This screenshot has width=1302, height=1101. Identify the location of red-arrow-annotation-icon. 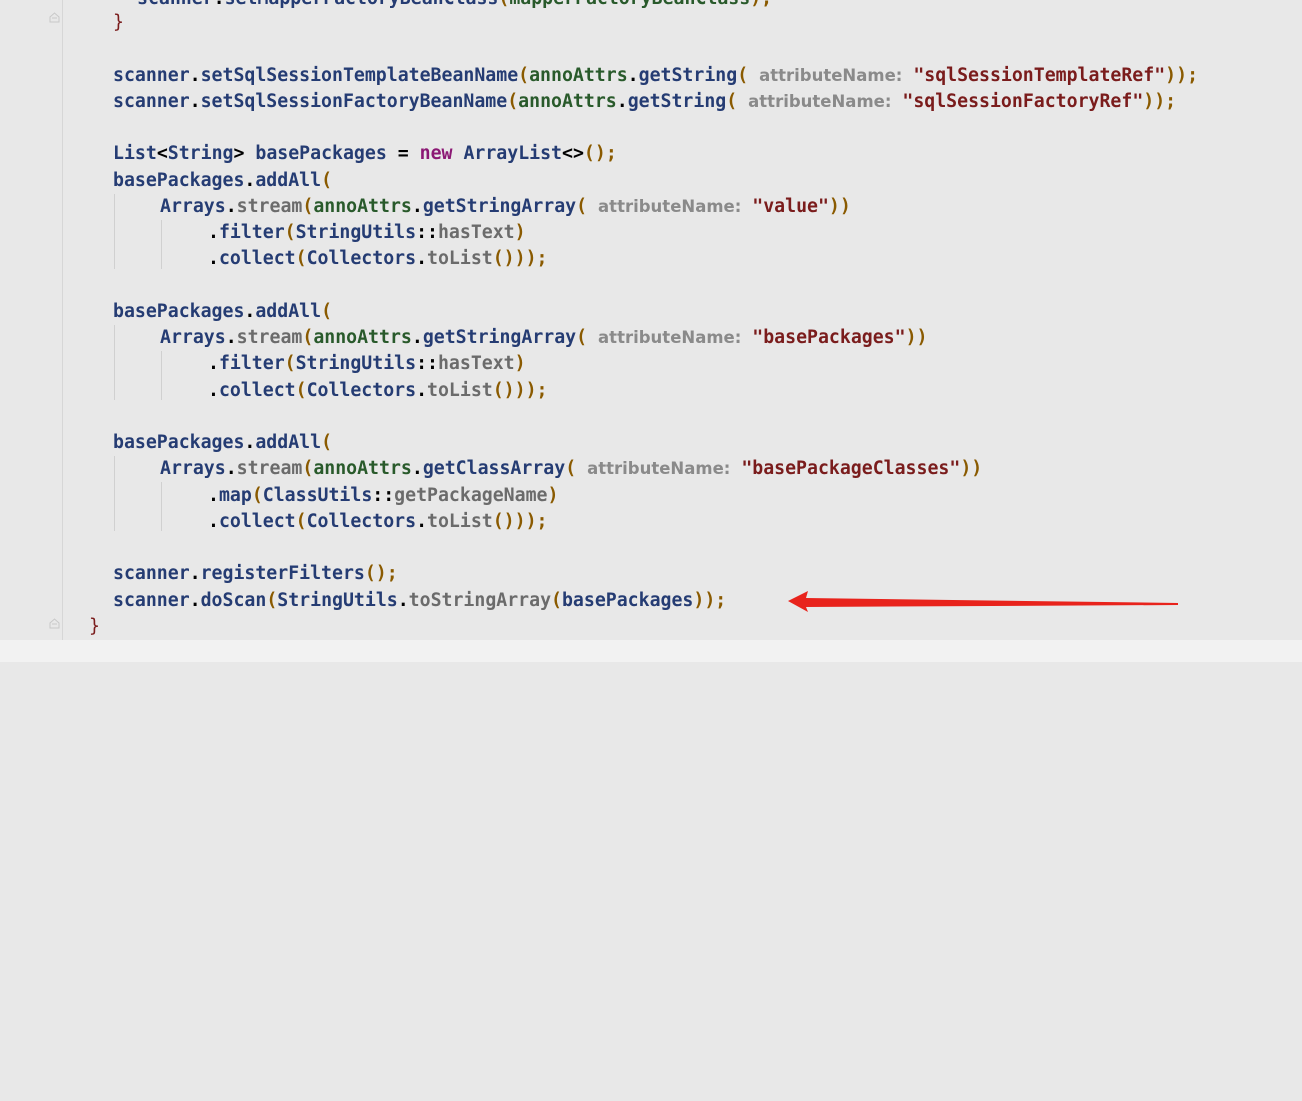
(983, 601).